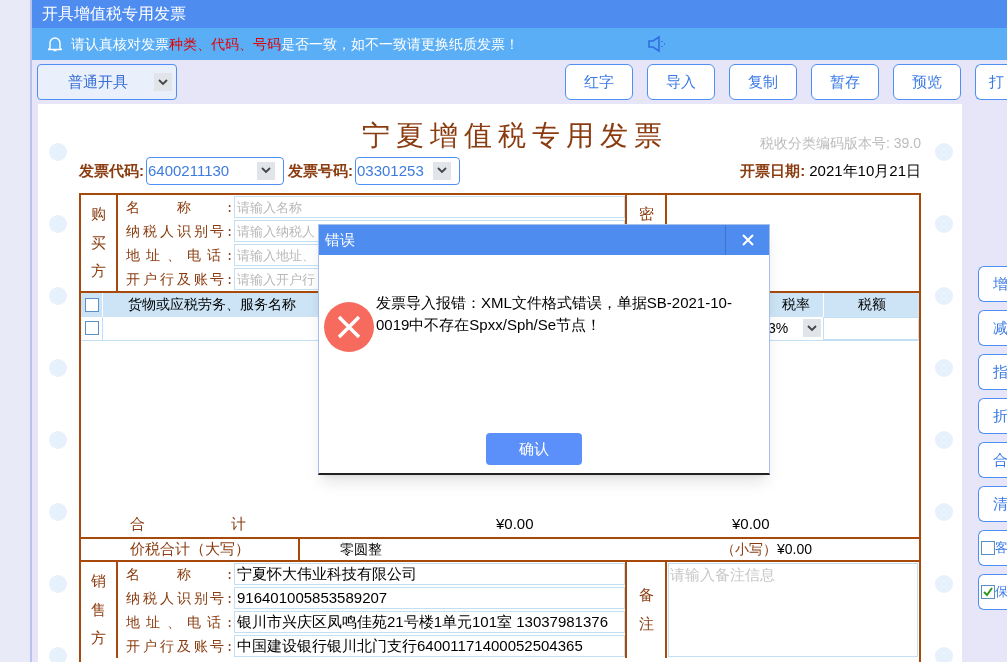 The width and height of the screenshot is (1007, 662). I want to click on amount-in-words: 零圆整, so click(360, 549).